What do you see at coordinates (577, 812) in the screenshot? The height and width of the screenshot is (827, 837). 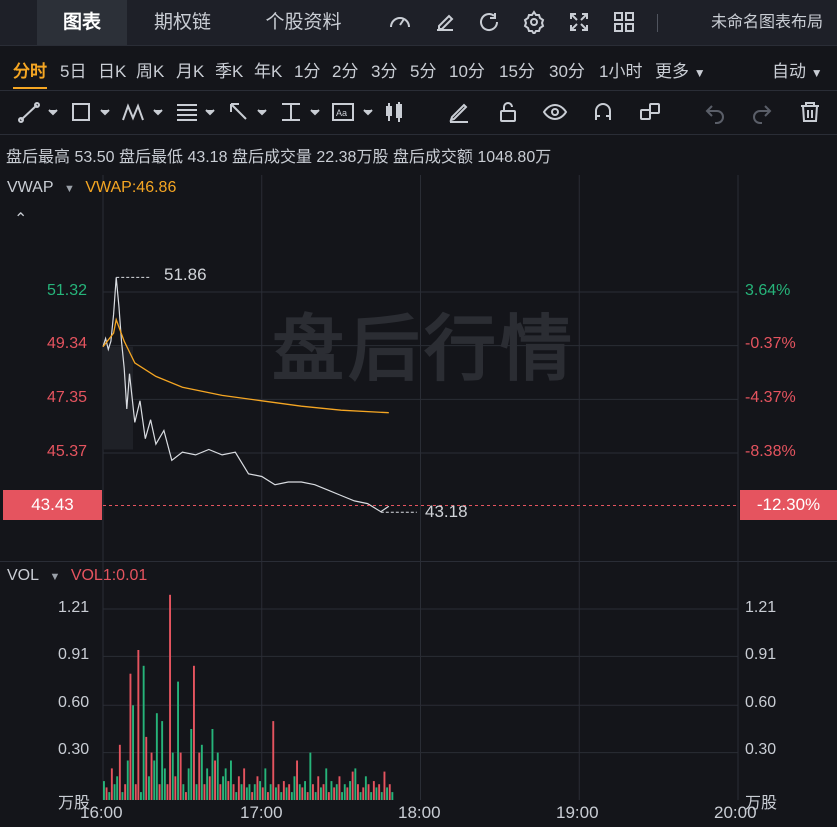 I see `x-tick: 19:00` at bounding box center [577, 812].